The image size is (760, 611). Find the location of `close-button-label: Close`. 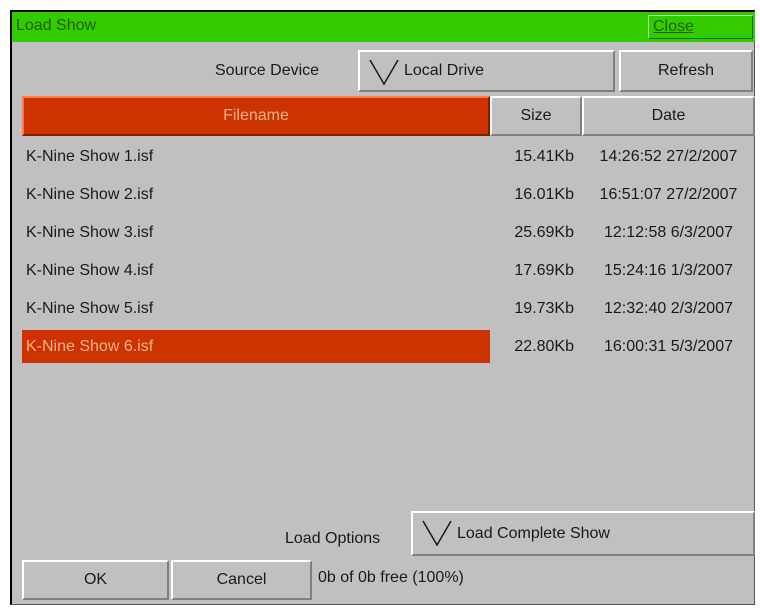

close-button-label: Close is located at coordinates (673, 26).